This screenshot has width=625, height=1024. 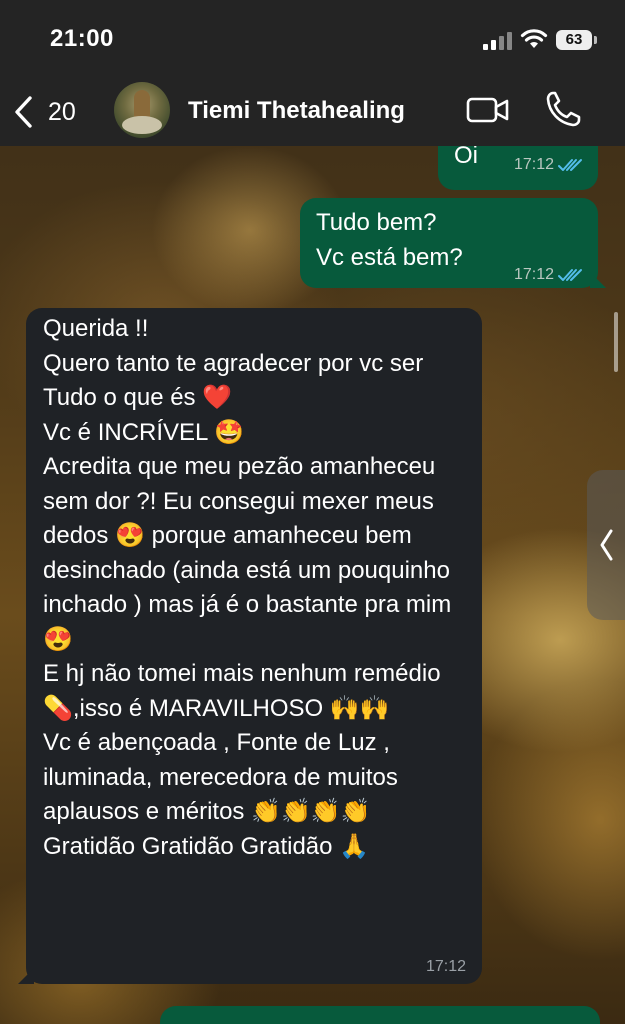 What do you see at coordinates (62, 111) in the screenshot?
I see `unread-count: 20` at bounding box center [62, 111].